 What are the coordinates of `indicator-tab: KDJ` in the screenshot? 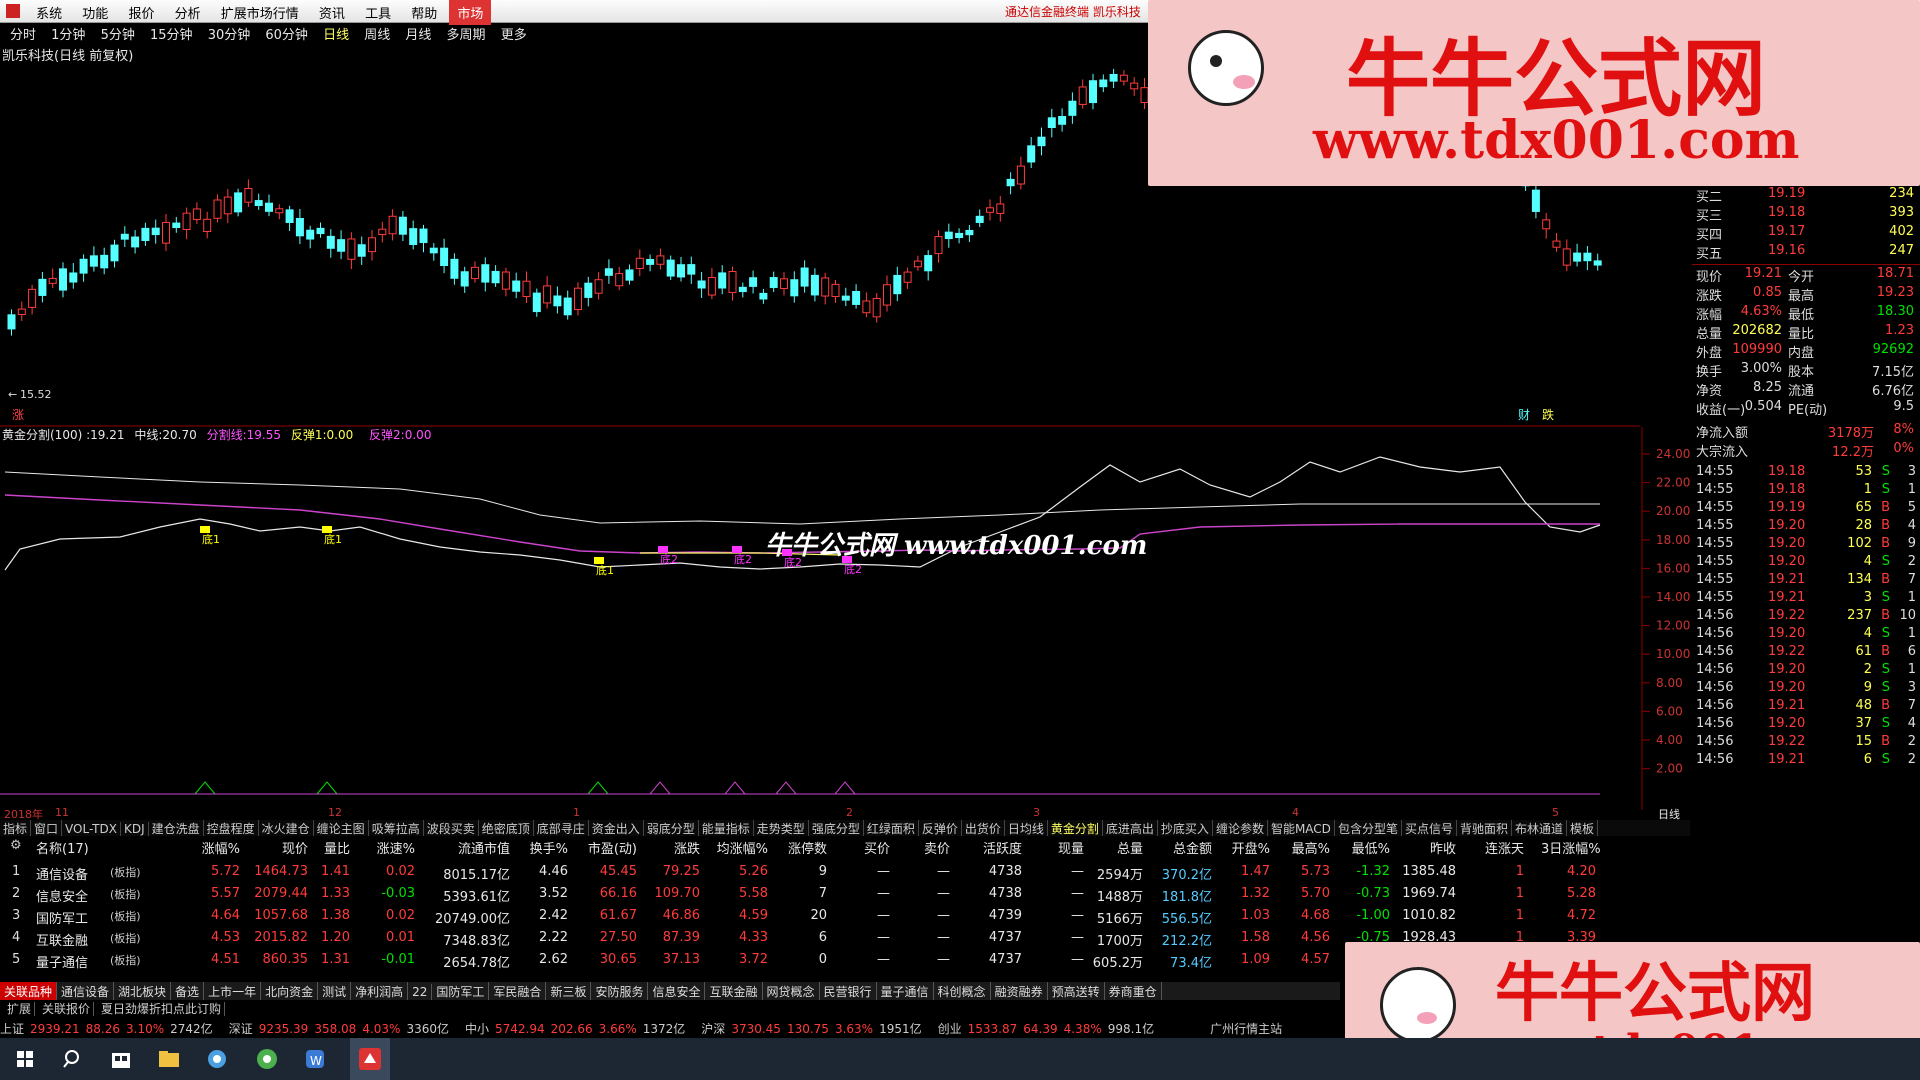 It's located at (135, 829).